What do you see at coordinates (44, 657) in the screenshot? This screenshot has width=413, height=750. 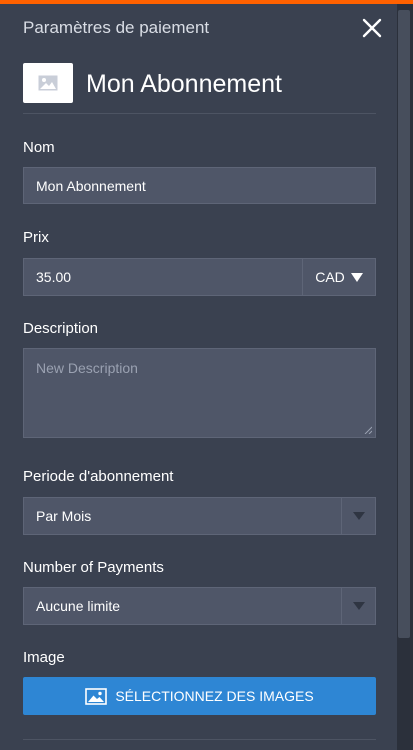 I see `image-label: Image` at bounding box center [44, 657].